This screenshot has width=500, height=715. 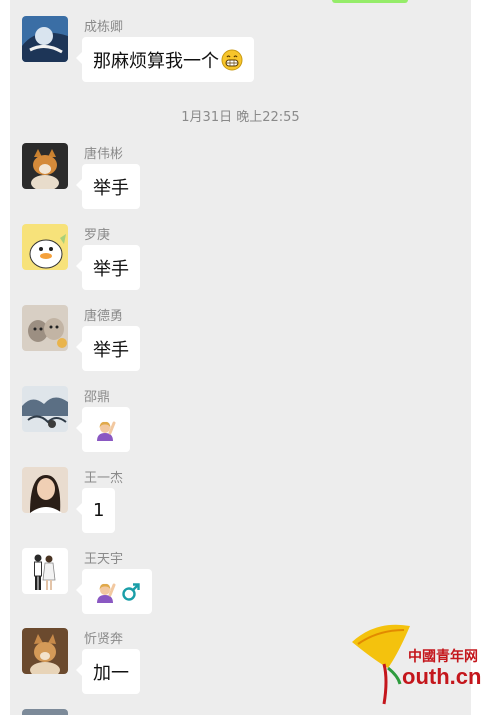 I want to click on message-bubble: 加一, so click(x=108, y=671).